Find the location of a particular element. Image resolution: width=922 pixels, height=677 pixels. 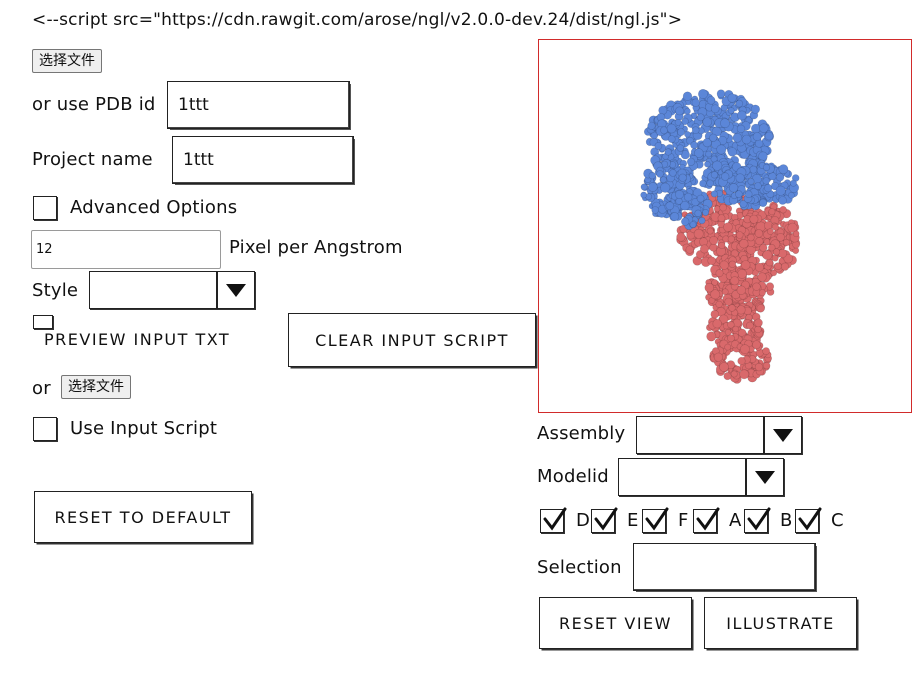

choose-script-file-button: 选择文件 is located at coordinates (96, 387).